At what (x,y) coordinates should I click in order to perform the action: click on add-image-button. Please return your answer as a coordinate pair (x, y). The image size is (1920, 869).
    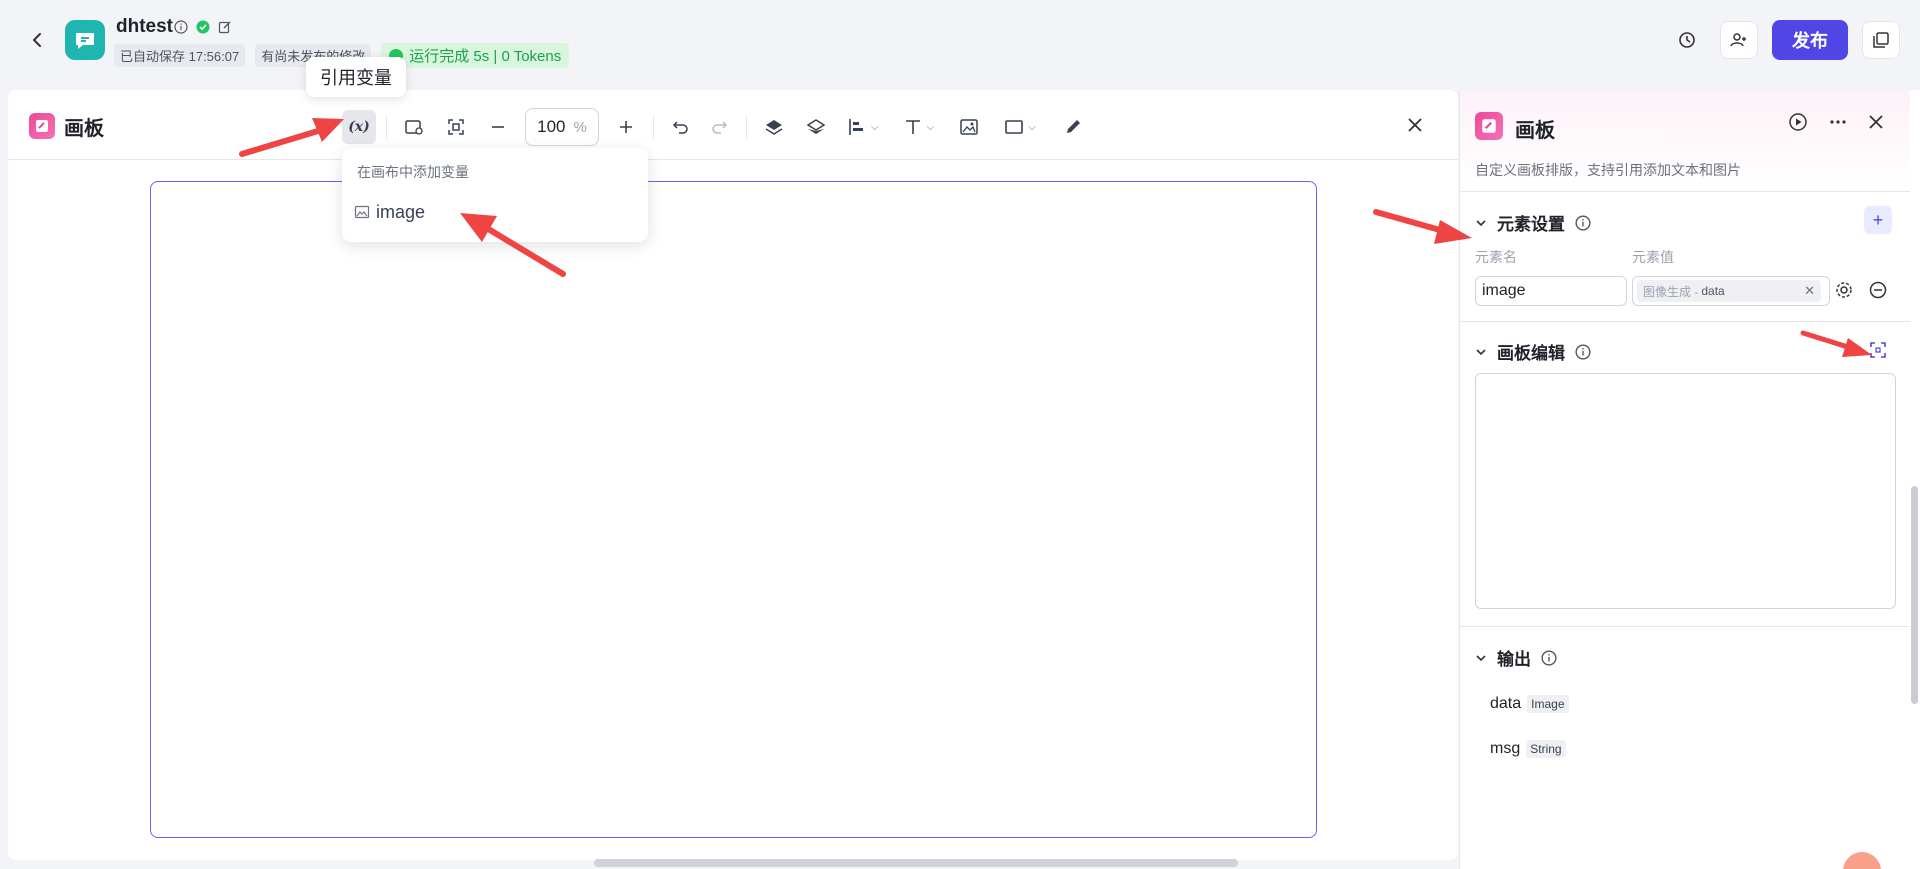
    Looking at the image, I should click on (414, 127).